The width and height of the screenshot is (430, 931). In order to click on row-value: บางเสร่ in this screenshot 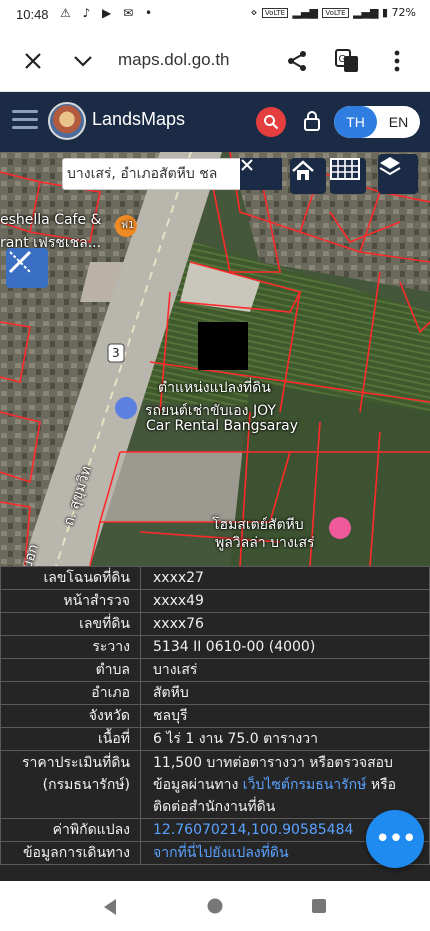, I will do `click(285, 670)`.